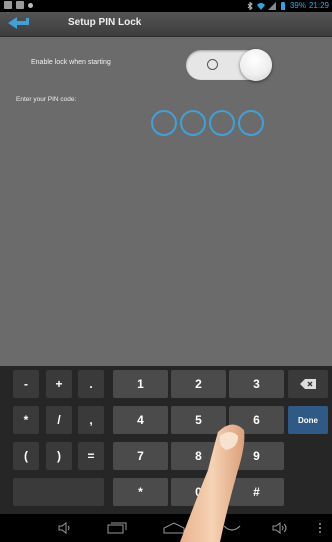  I want to click on key-num: 6, so click(256, 420).